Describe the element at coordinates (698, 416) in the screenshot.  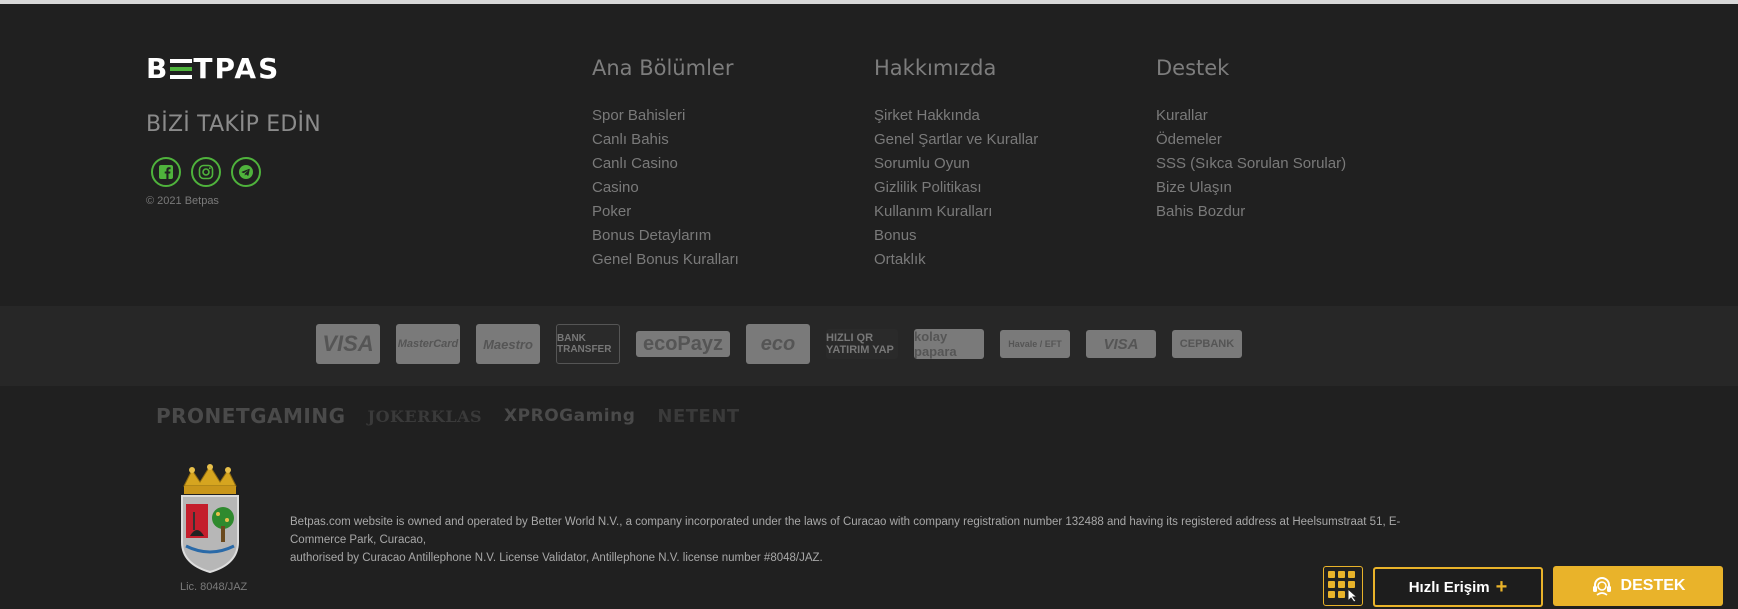
I see `provider-logo-netent: NETENT` at that location.